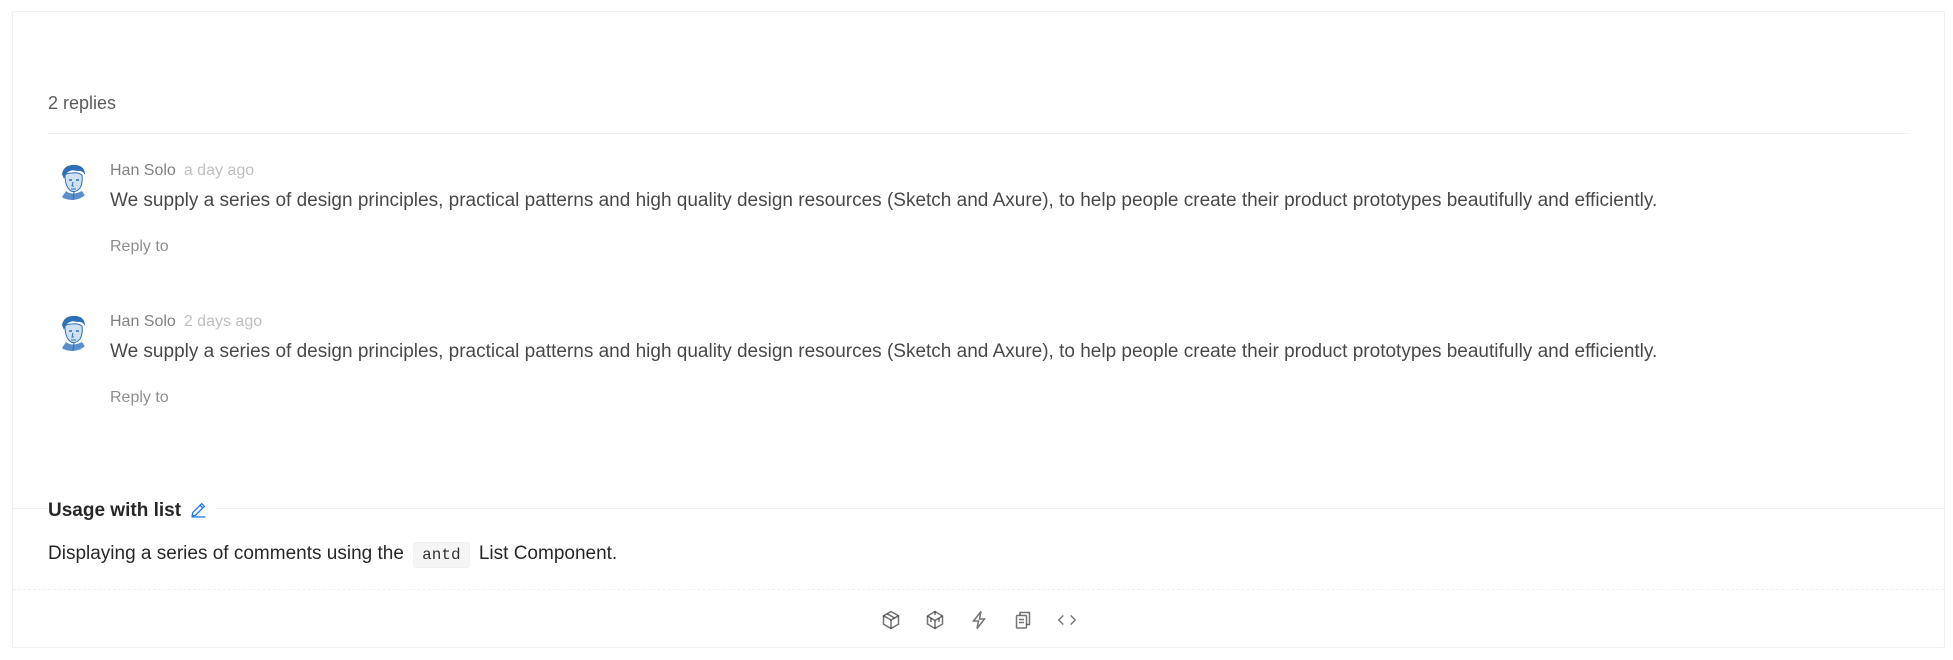 This screenshot has height=660, width=1953. What do you see at coordinates (182, 171) in the screenshot?
I see `comment-author: Han Solo a day ago` at bounding box center [182, 171].